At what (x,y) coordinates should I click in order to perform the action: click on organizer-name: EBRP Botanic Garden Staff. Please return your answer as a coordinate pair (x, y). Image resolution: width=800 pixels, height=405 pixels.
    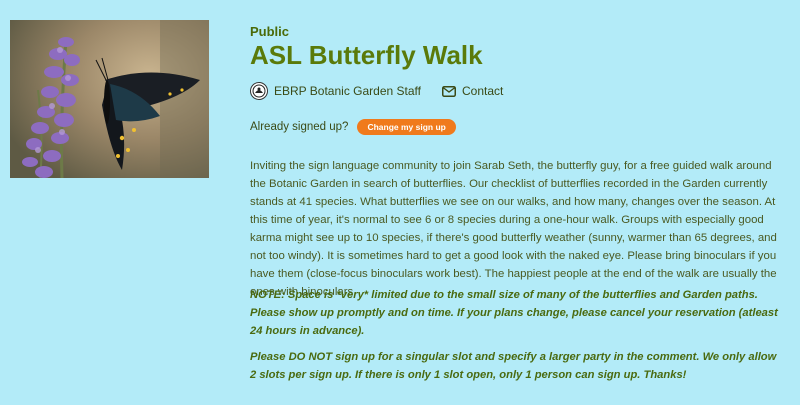
    Looking at the image, I should click on (347, 91).